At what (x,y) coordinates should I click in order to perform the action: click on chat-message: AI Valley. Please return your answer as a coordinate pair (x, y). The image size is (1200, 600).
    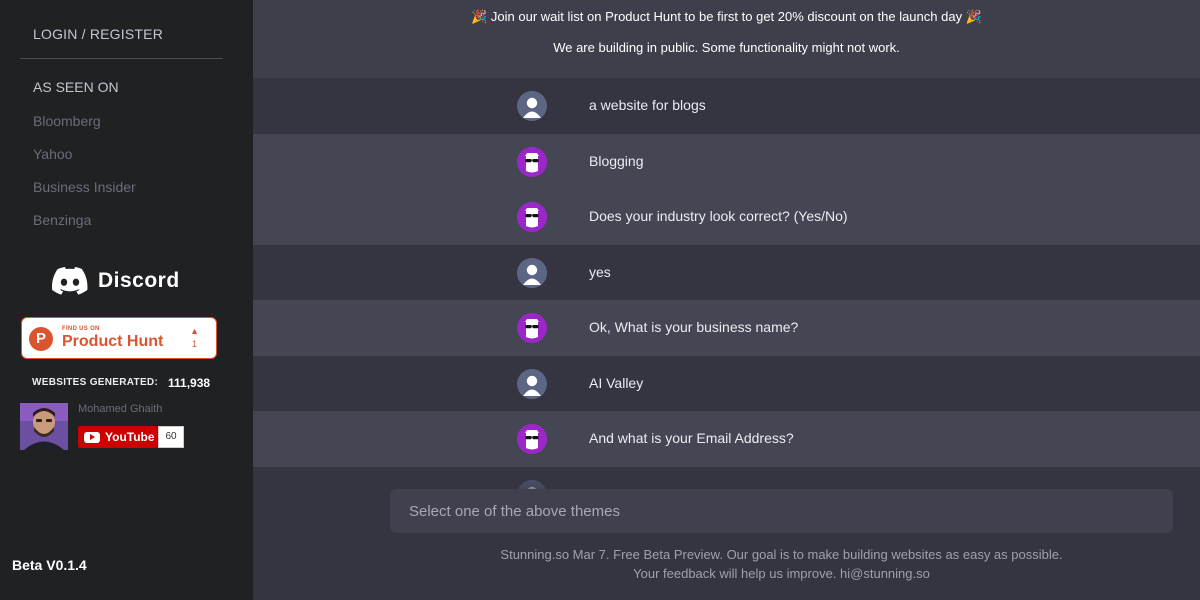
    Looking at the image, I should click on (726, 383).